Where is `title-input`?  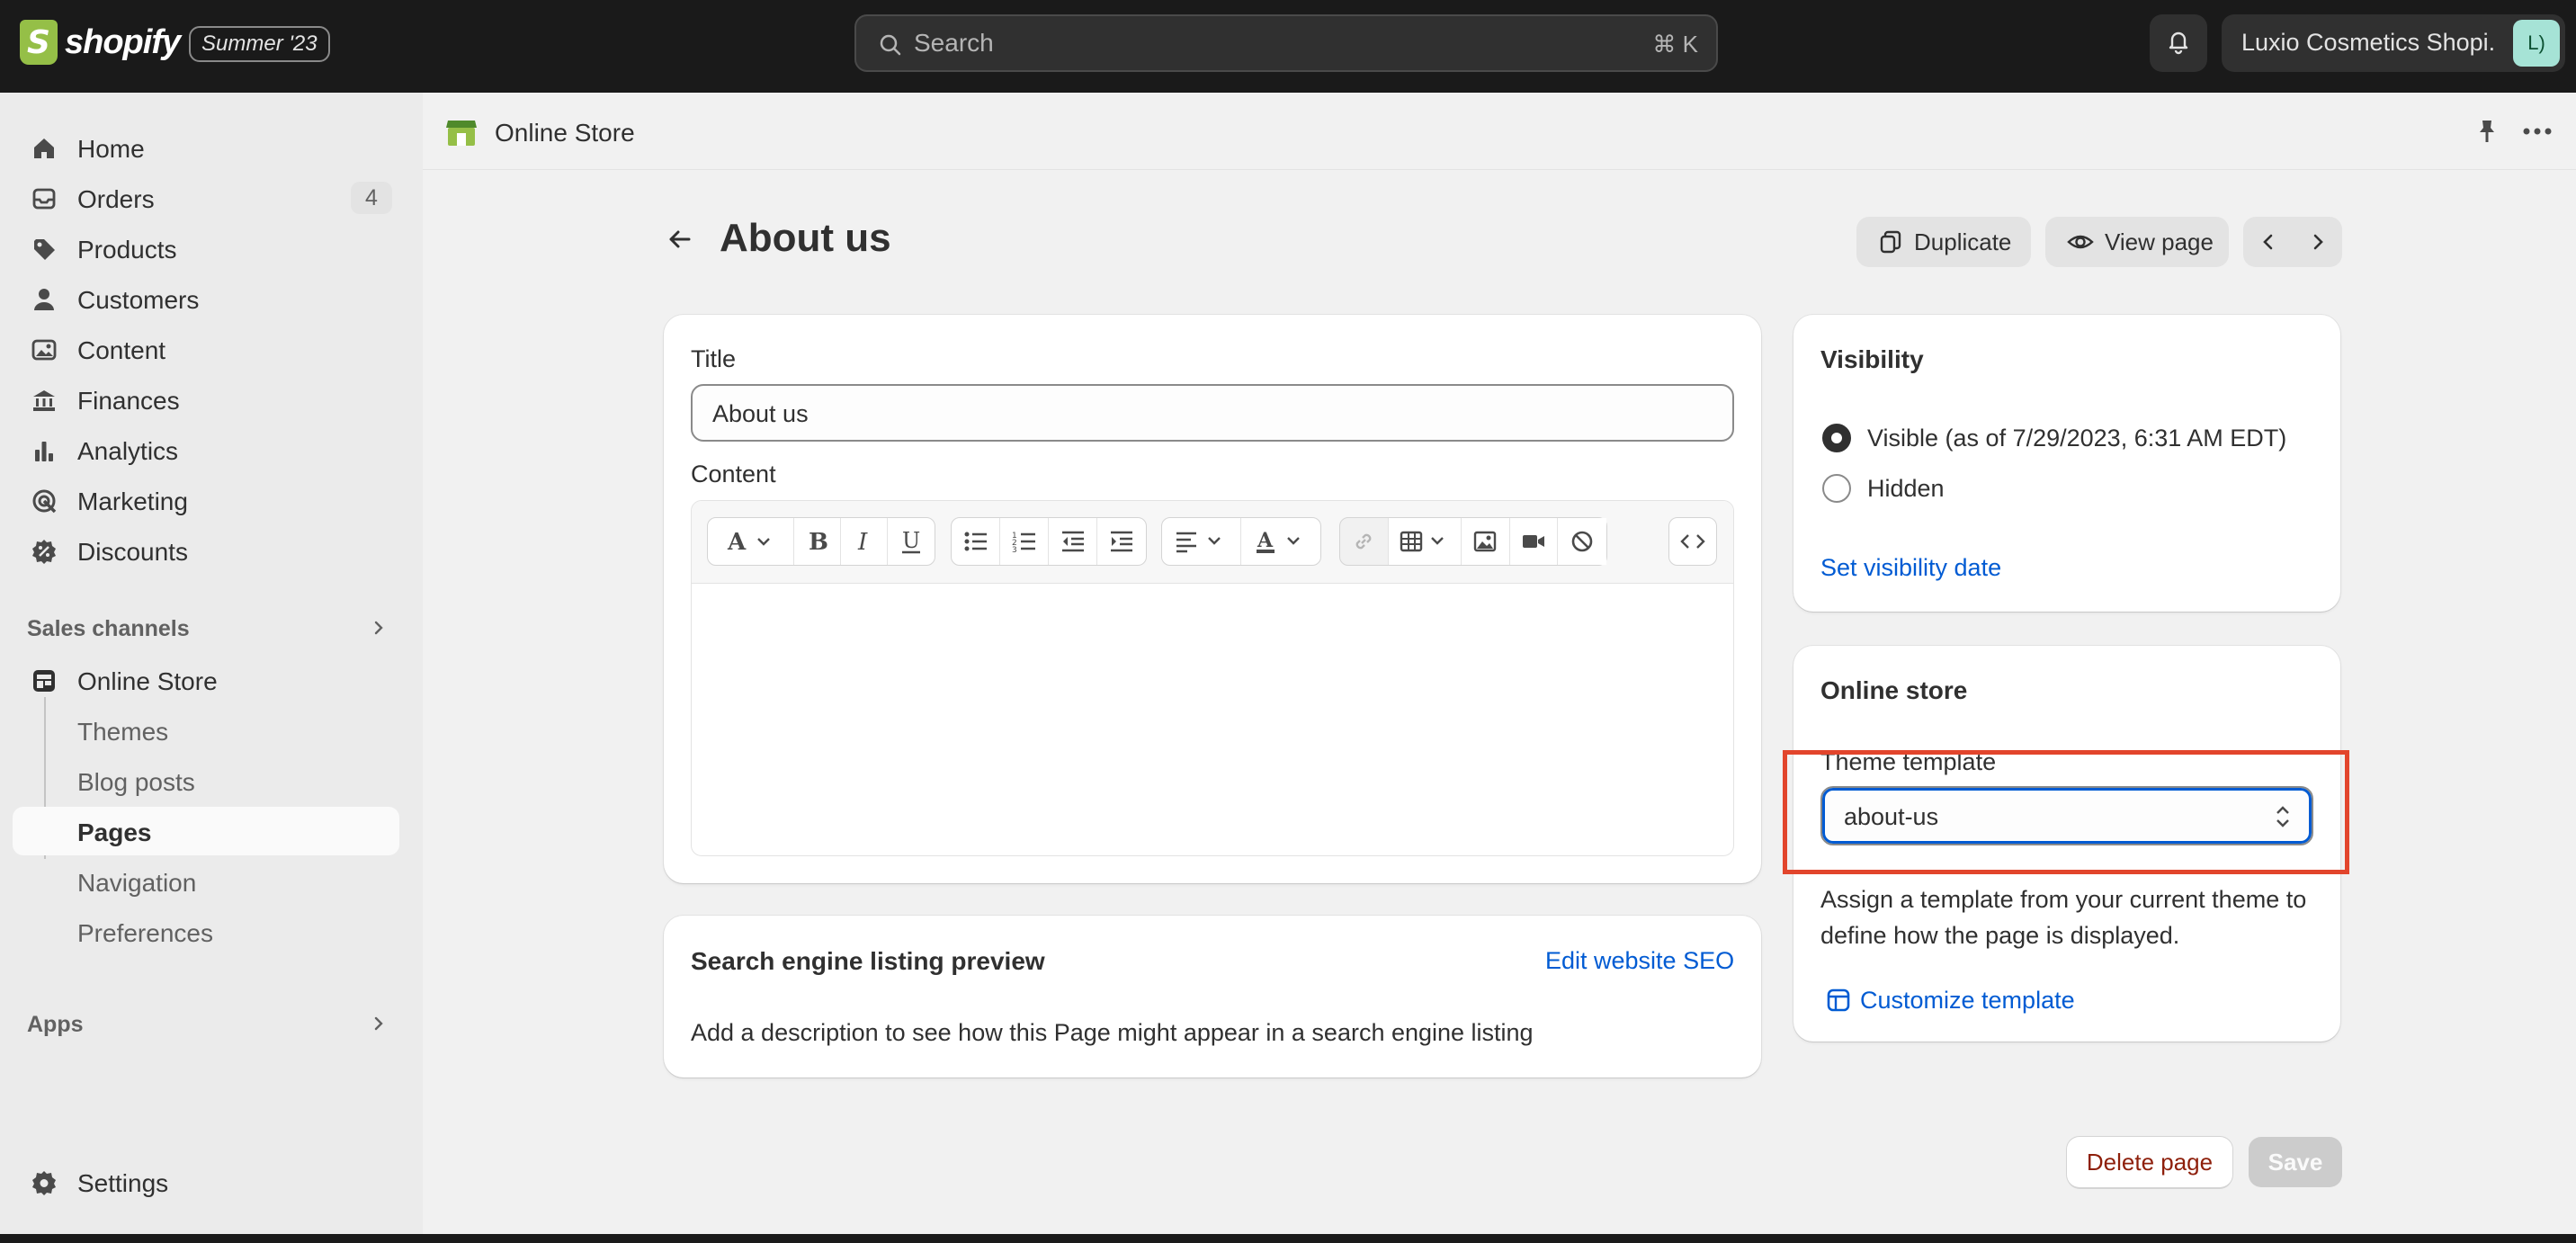
title-input is located at coordinates (1180, 414).